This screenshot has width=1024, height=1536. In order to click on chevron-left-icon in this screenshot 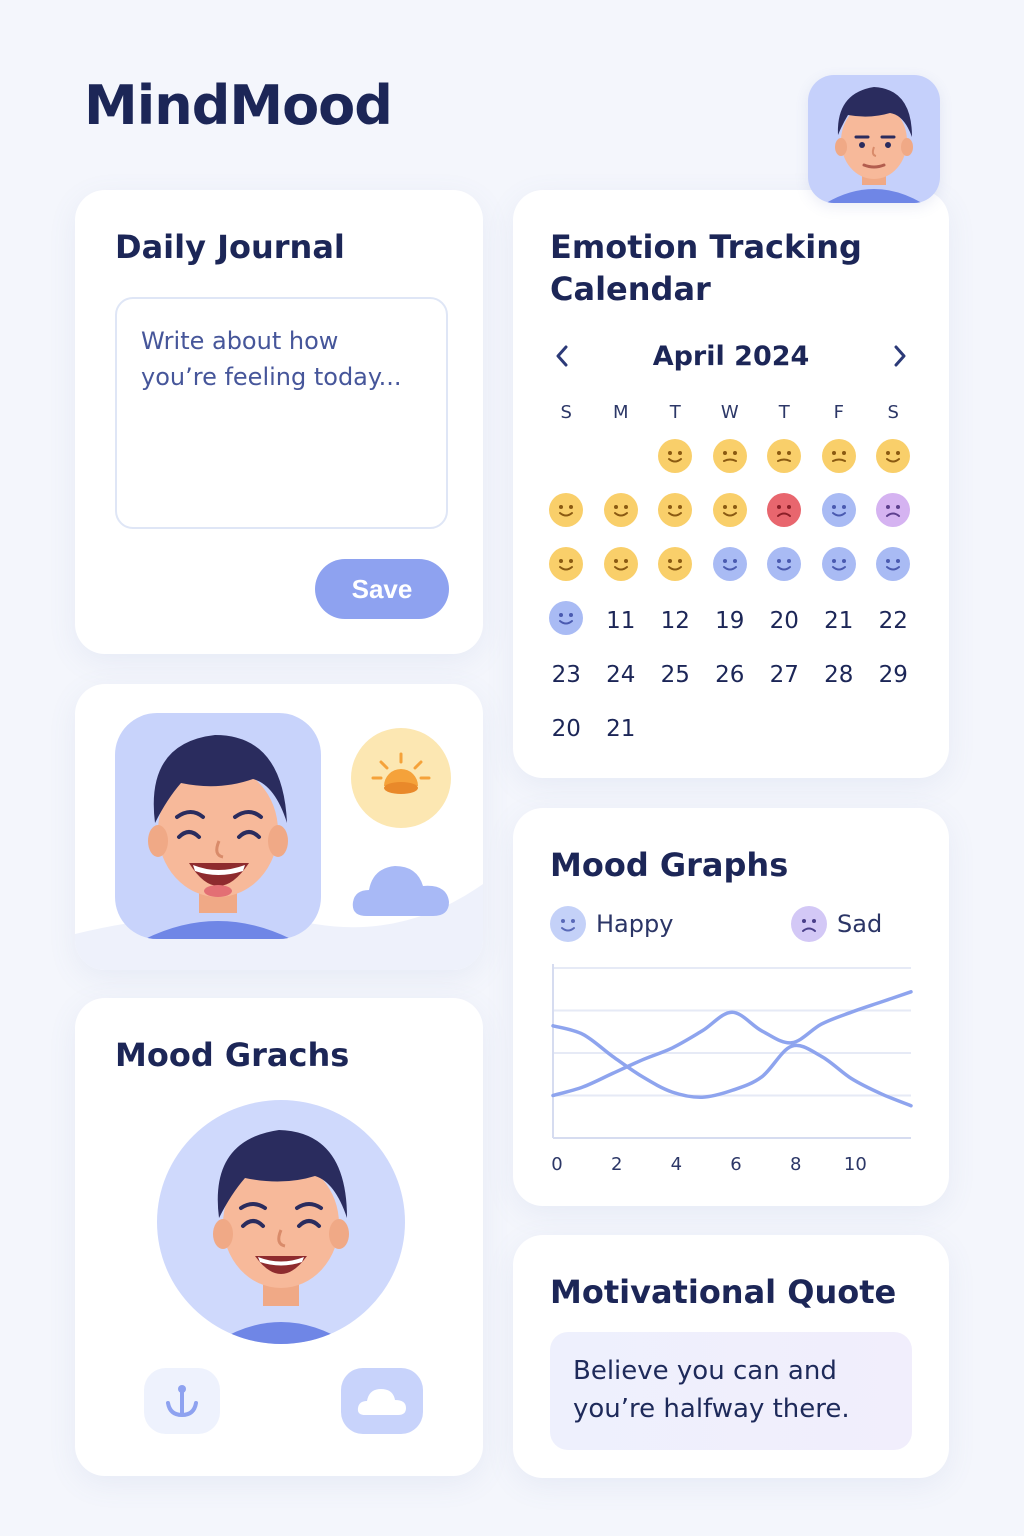, I will do `click(562, 356)`.